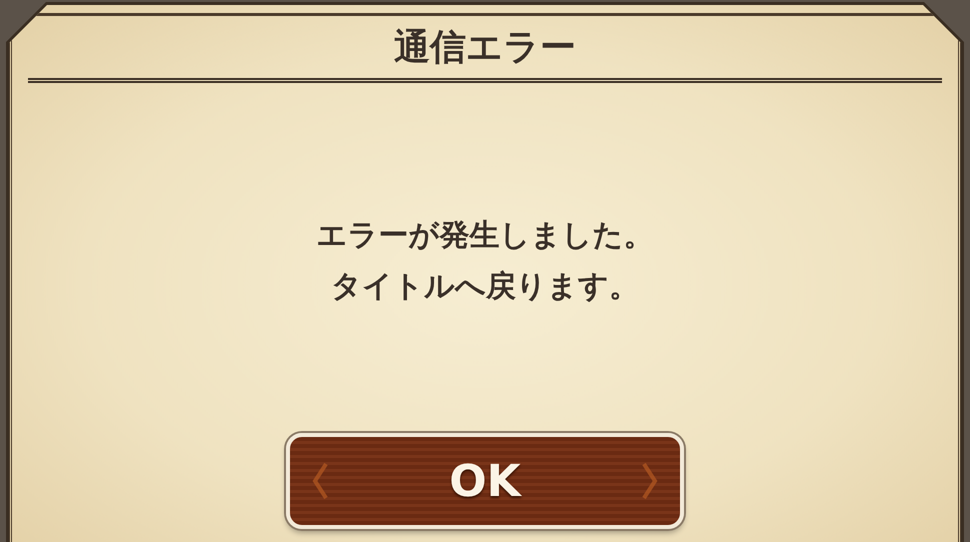 This screenshot has height=542, width=970. I want to click on message-text: タイトルへ戻ります。, so click(485, 287).